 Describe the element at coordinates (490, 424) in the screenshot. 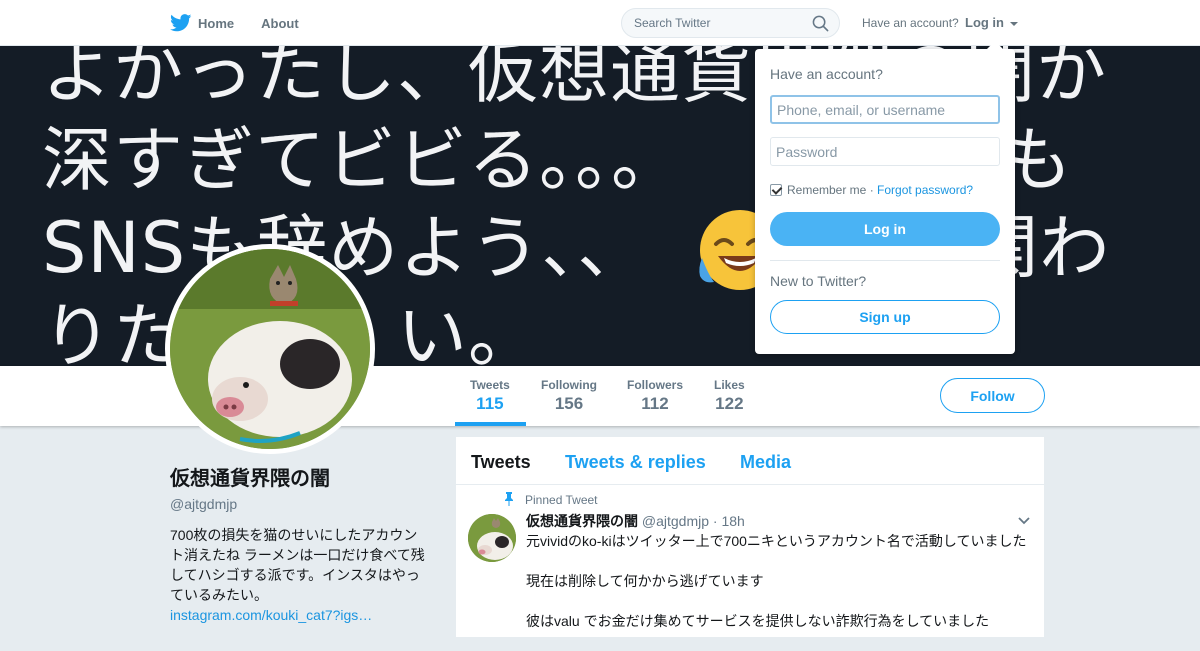

I see `active-stat-underline` at that location.